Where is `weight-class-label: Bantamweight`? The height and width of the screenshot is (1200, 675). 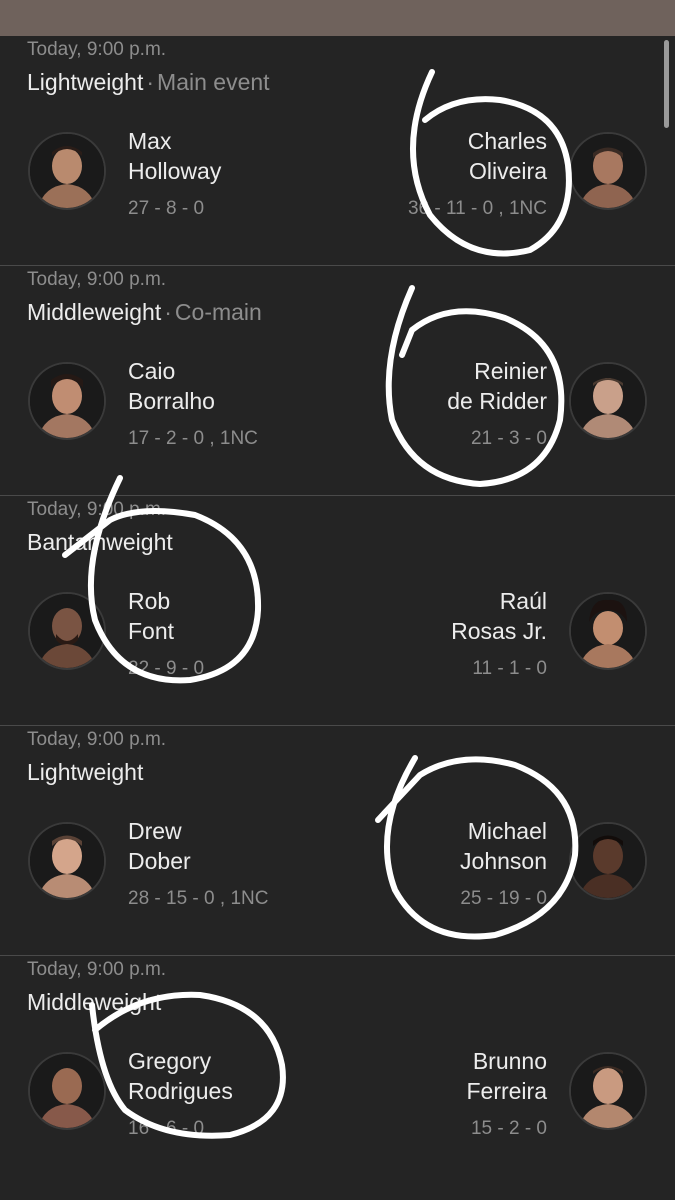
weight-class-label: Bantamweight is located at coordinates (100, 542).